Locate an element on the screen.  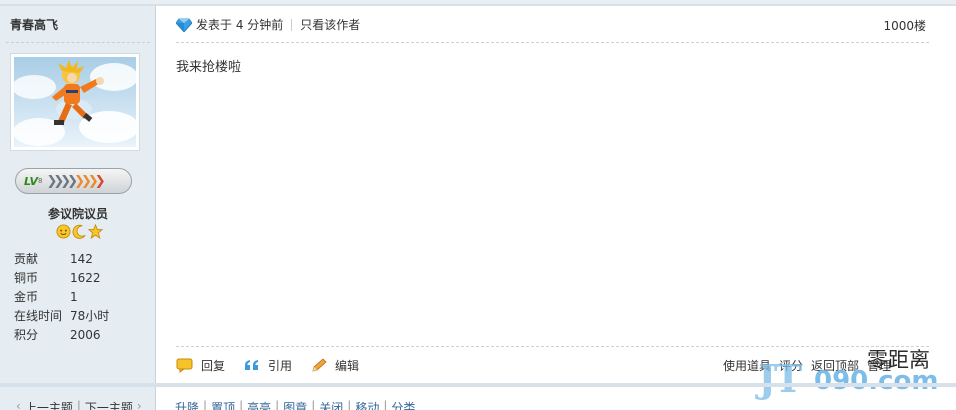
stat-row: 在线时间 78小时 is located at coordinates (84, 315).